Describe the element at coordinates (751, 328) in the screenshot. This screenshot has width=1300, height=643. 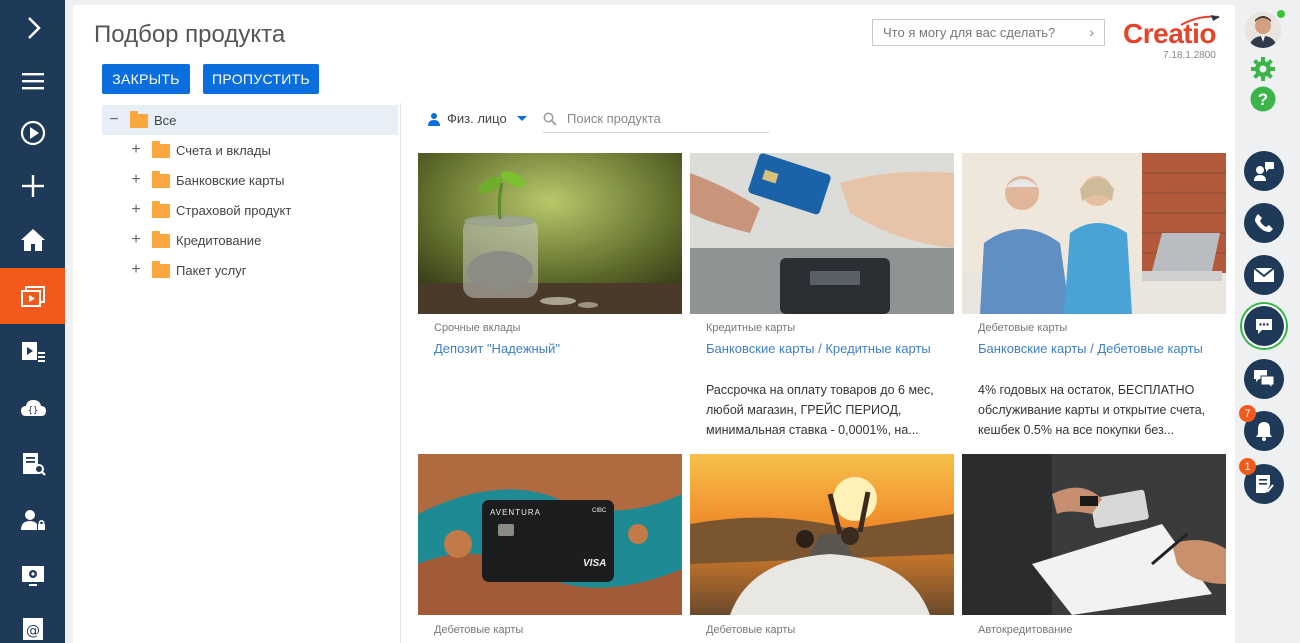
I see `product-category: Кредитные карты` at that location.